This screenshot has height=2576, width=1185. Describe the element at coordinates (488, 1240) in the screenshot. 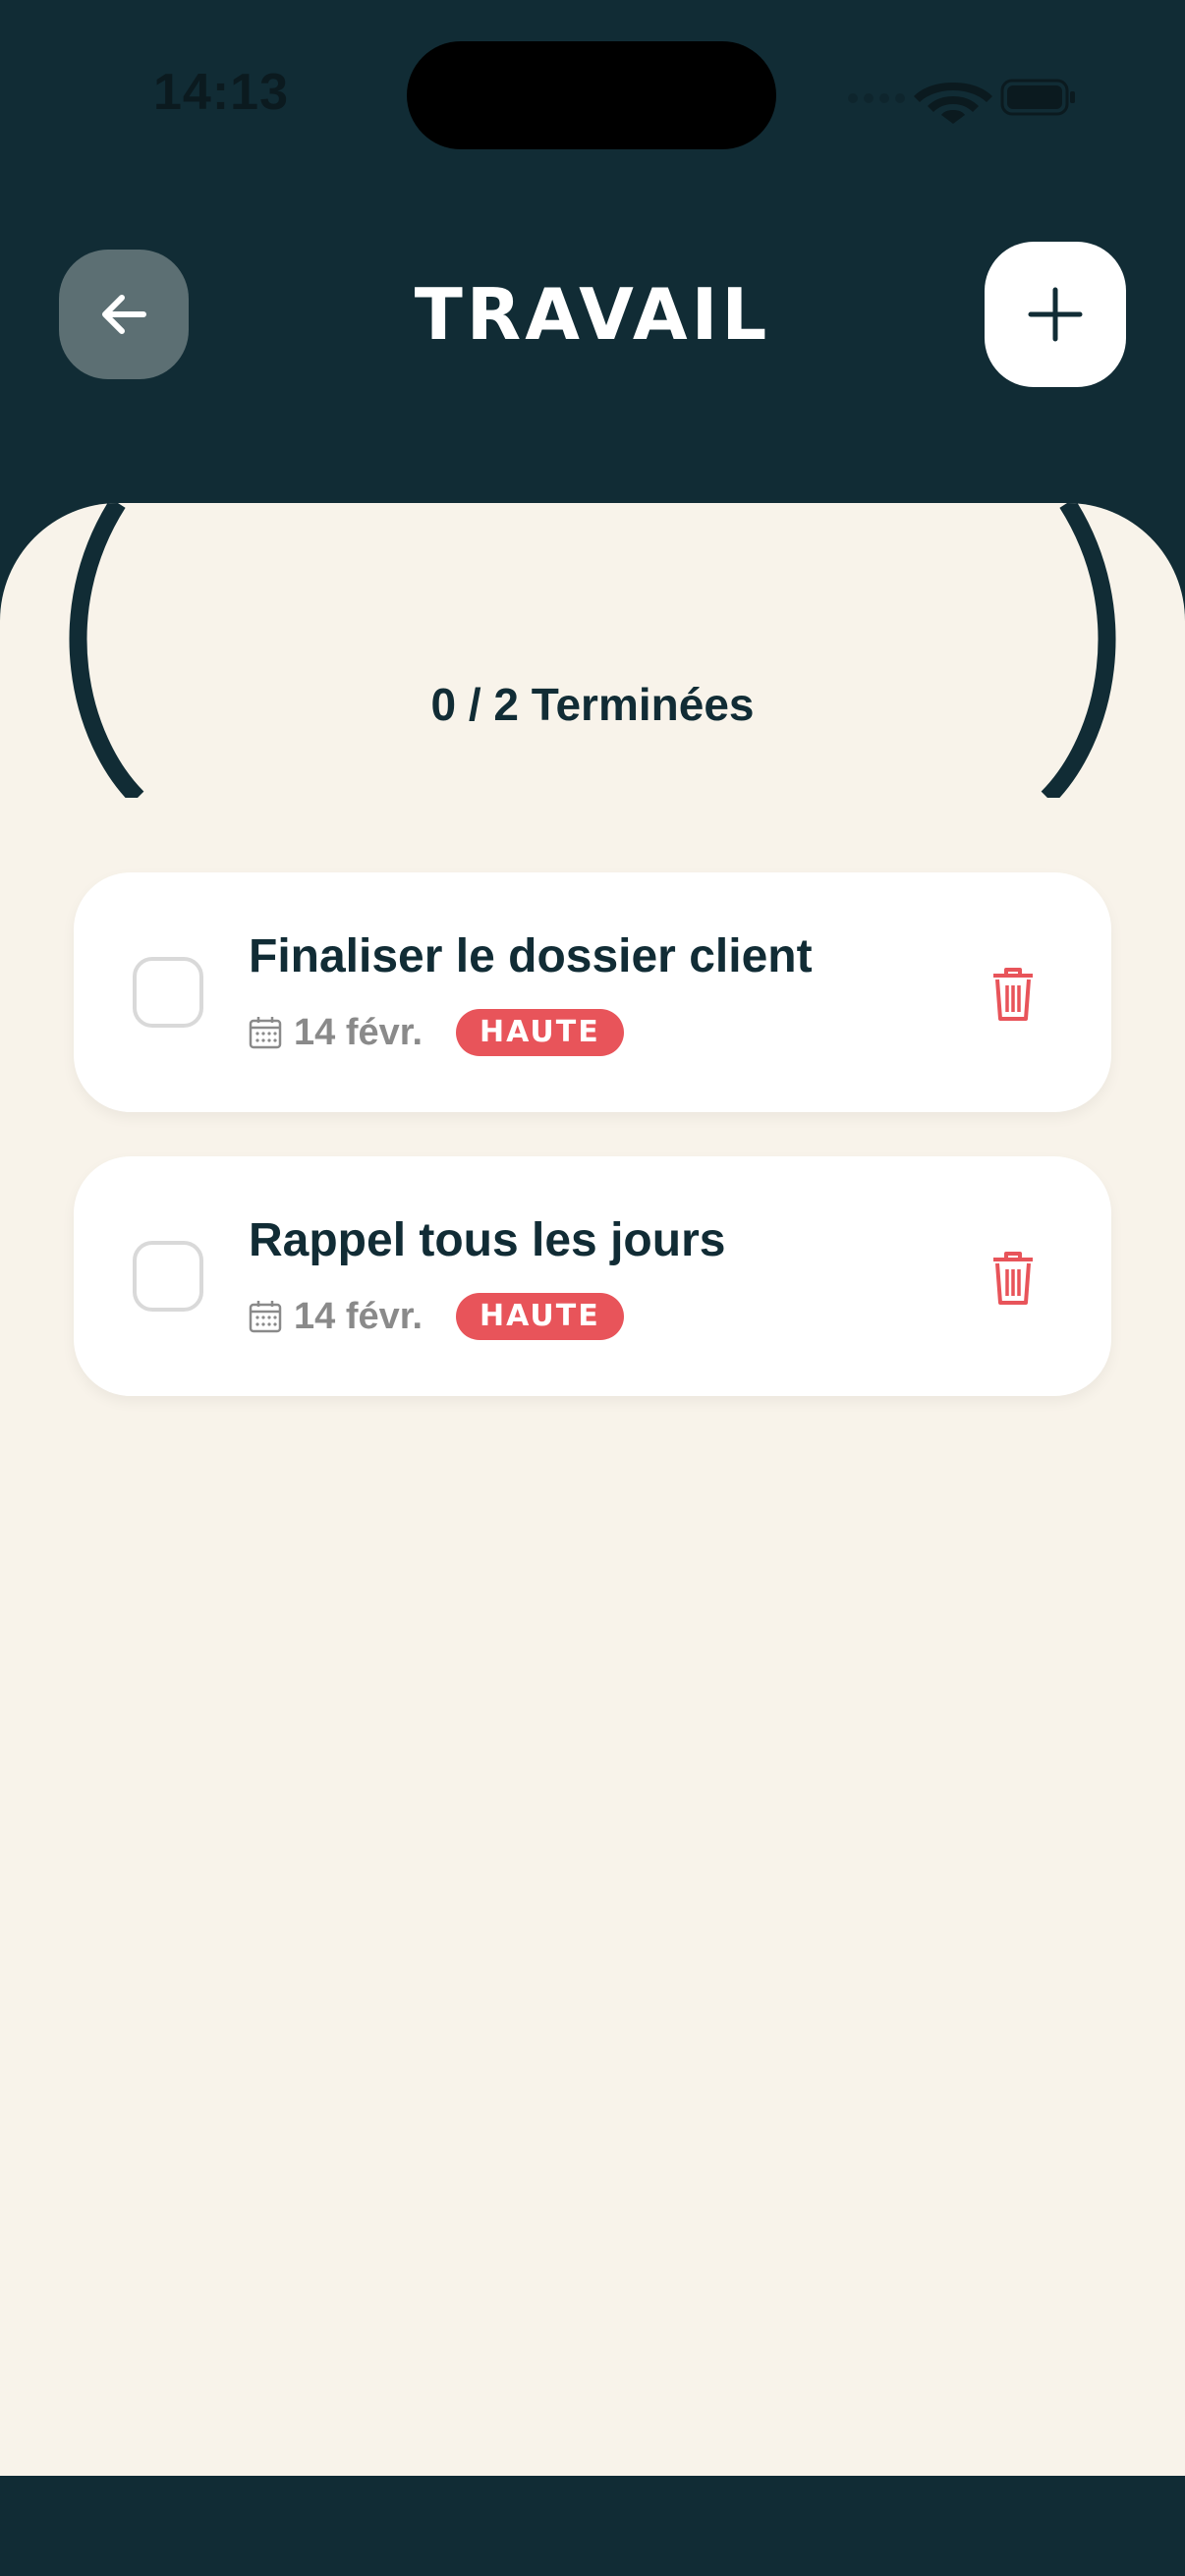

I see `task-title: Rappel tous les jours` at that location.